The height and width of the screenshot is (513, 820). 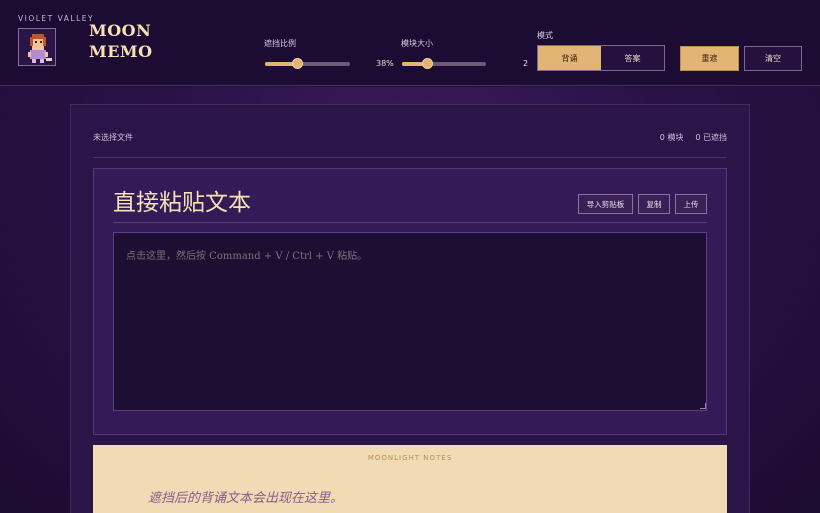 I want to click on paste-title: 直接粘贴文本, so click(x=182, y=203).